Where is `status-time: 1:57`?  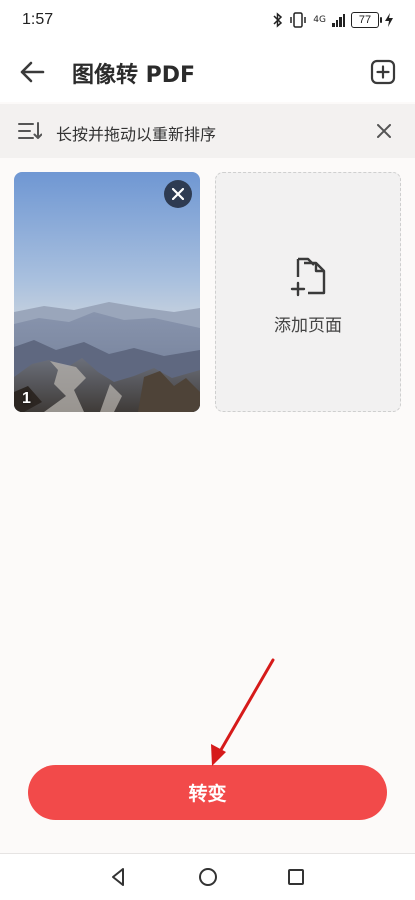
status-time: 1:57 is located at coordinates (38, 19).